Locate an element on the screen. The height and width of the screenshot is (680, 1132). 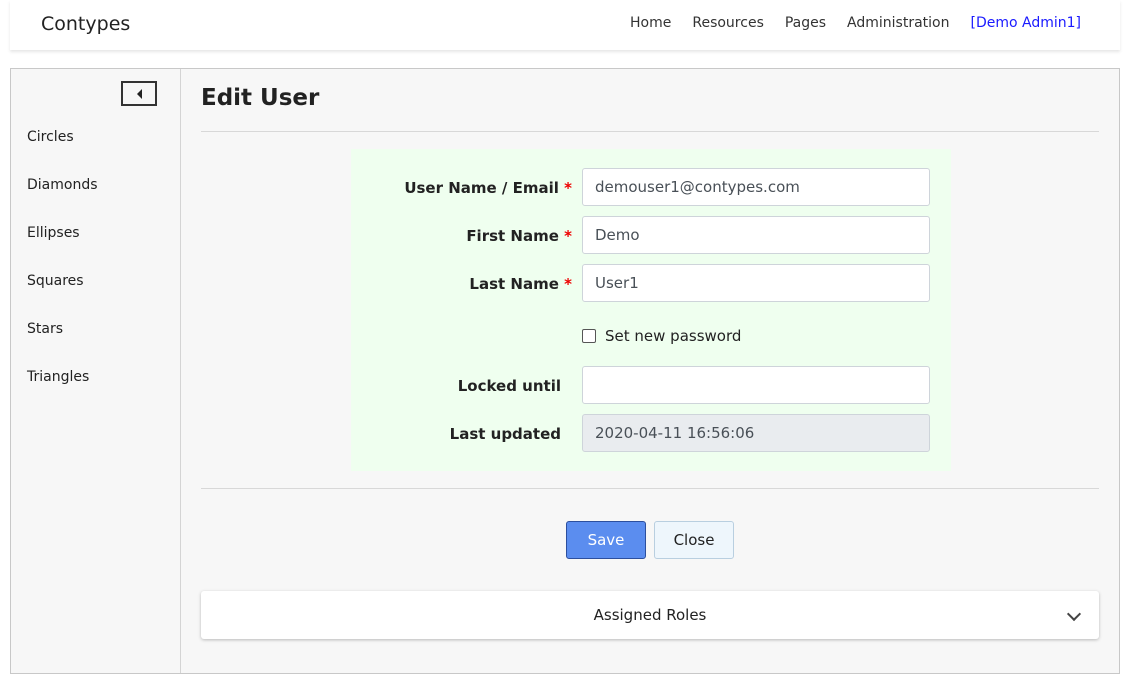
sidebar-item-diamonds: Diamonds is located at coordinates (62, 185).